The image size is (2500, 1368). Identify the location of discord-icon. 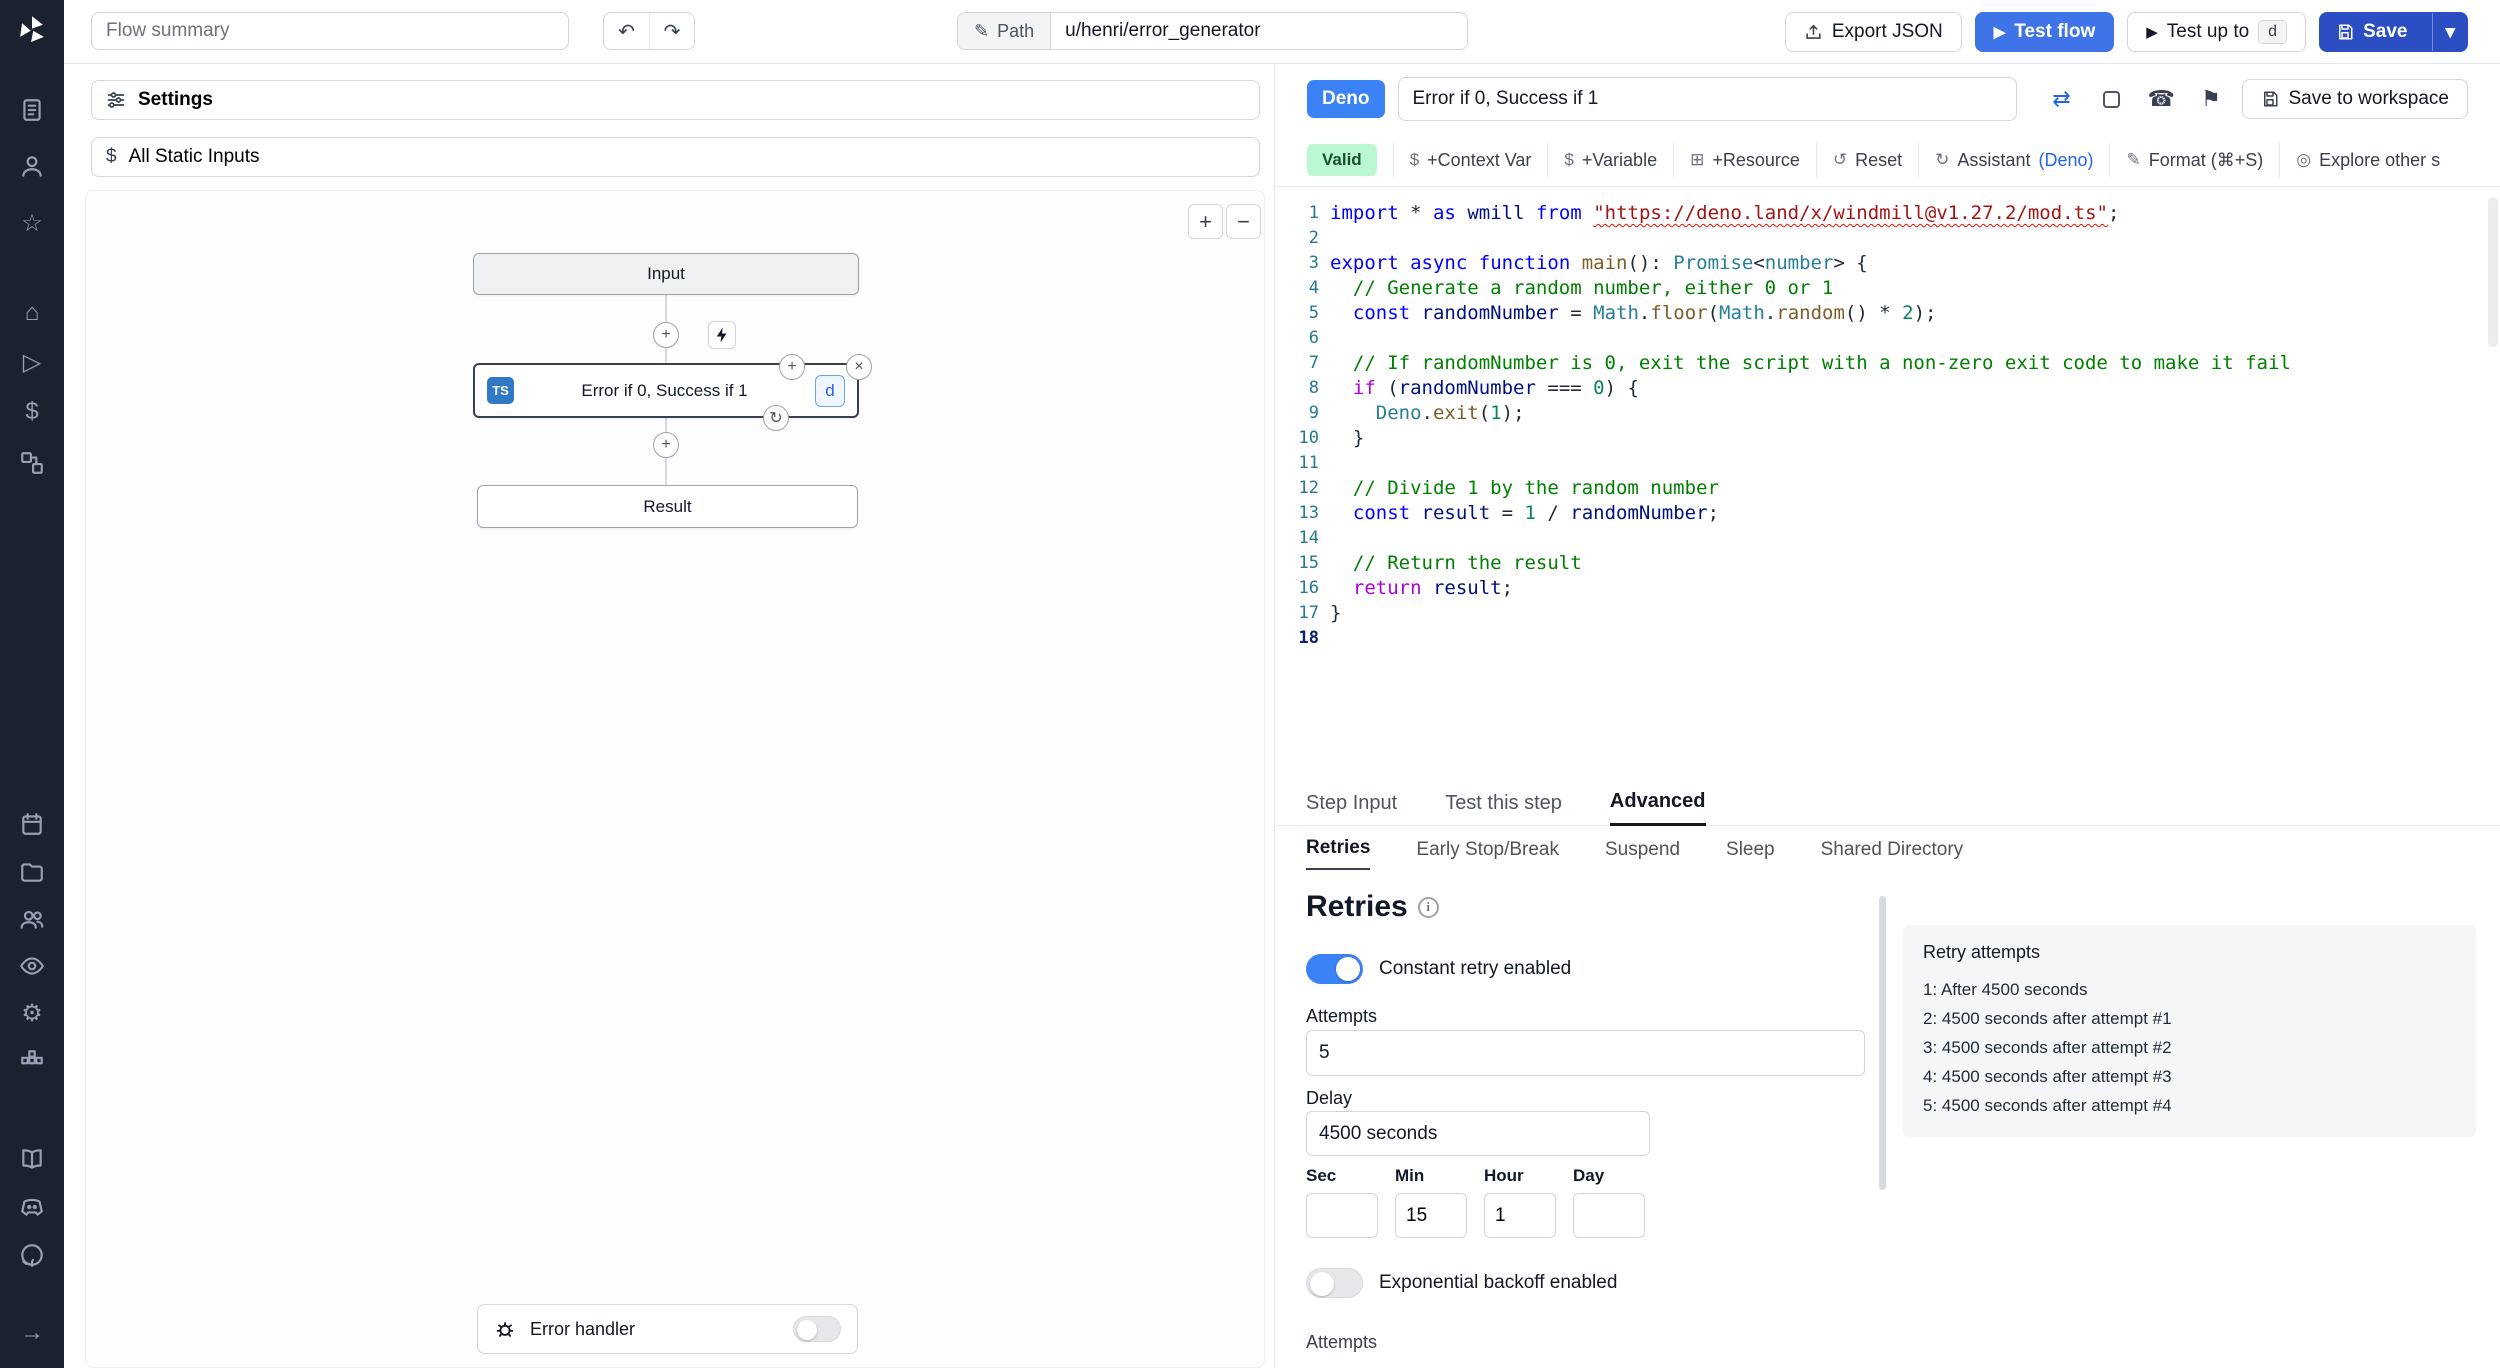
(32, 1207).